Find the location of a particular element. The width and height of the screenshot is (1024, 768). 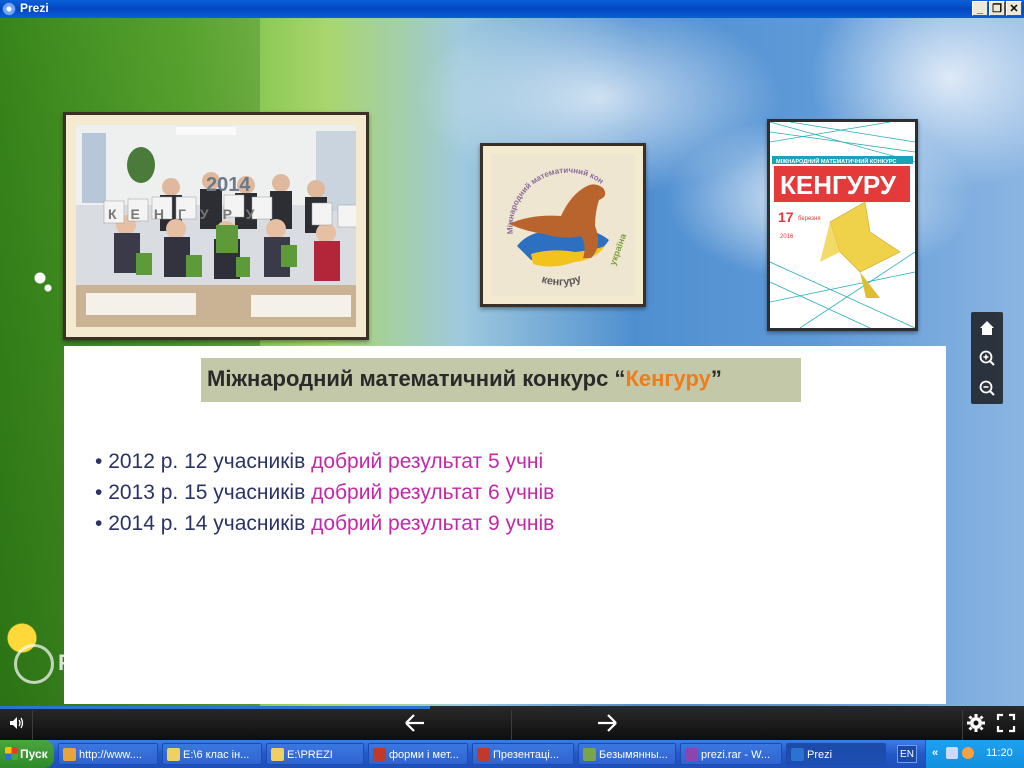

taskbar-button-label: E:\PREZI is located at coordinates (310, 755).